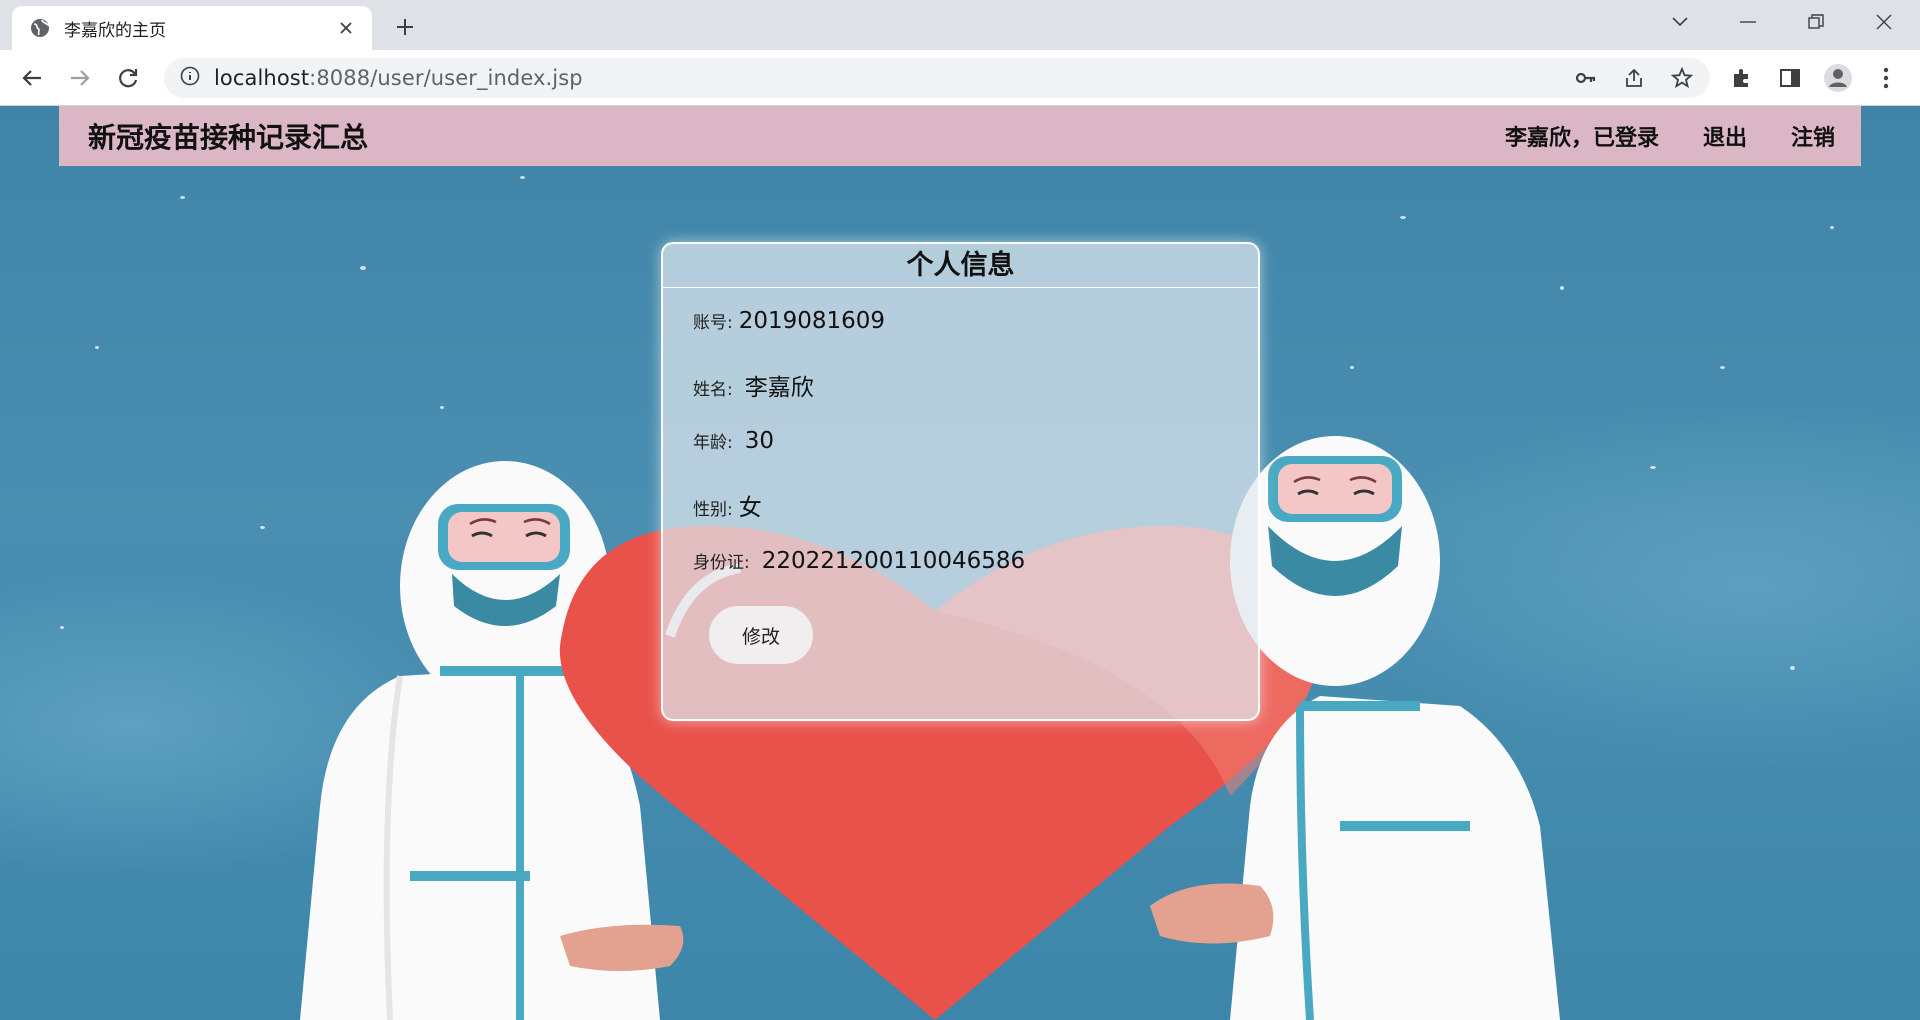  I want to click on site-info-icon, so click(190, 78).